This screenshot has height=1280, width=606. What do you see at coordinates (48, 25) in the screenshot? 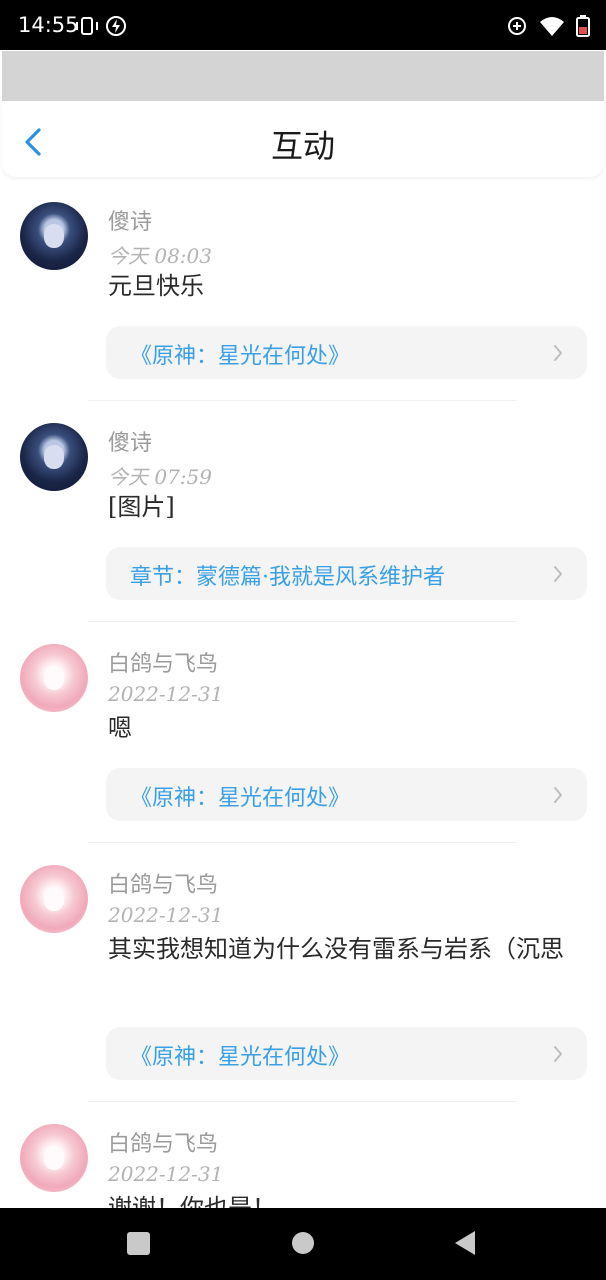
I see `status-time: 14:55` at bounding box center [48, 25].